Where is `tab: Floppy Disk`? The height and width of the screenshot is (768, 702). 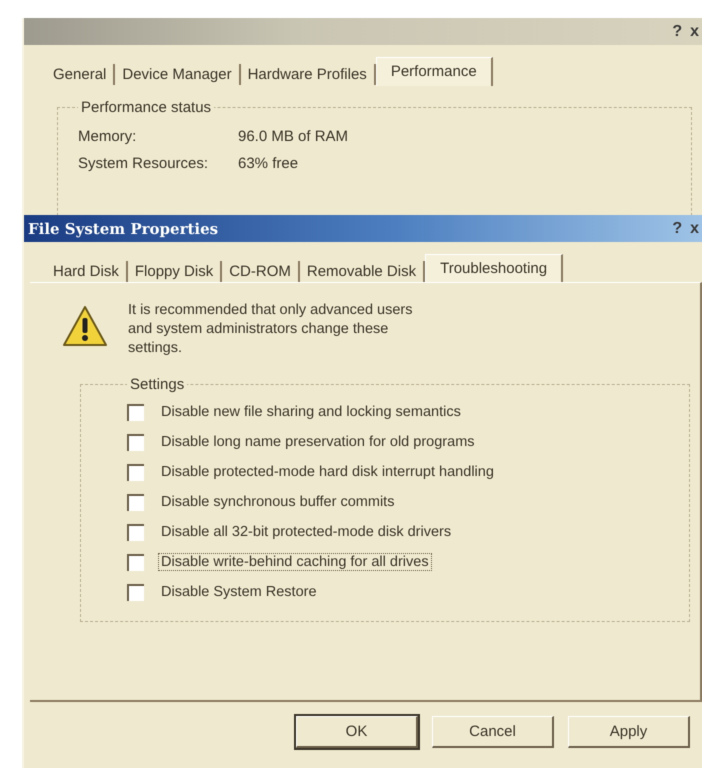
tab: Floppy Disk is located at coordinates (175, 271).